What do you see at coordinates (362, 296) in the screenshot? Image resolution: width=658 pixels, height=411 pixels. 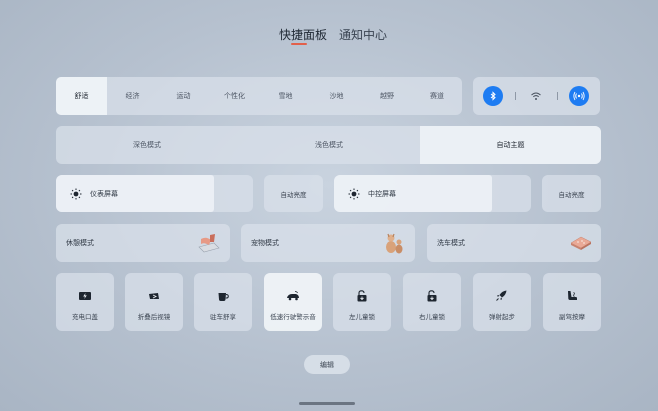 I see `left-child-lock-icon` at bounding box center [362, 296].